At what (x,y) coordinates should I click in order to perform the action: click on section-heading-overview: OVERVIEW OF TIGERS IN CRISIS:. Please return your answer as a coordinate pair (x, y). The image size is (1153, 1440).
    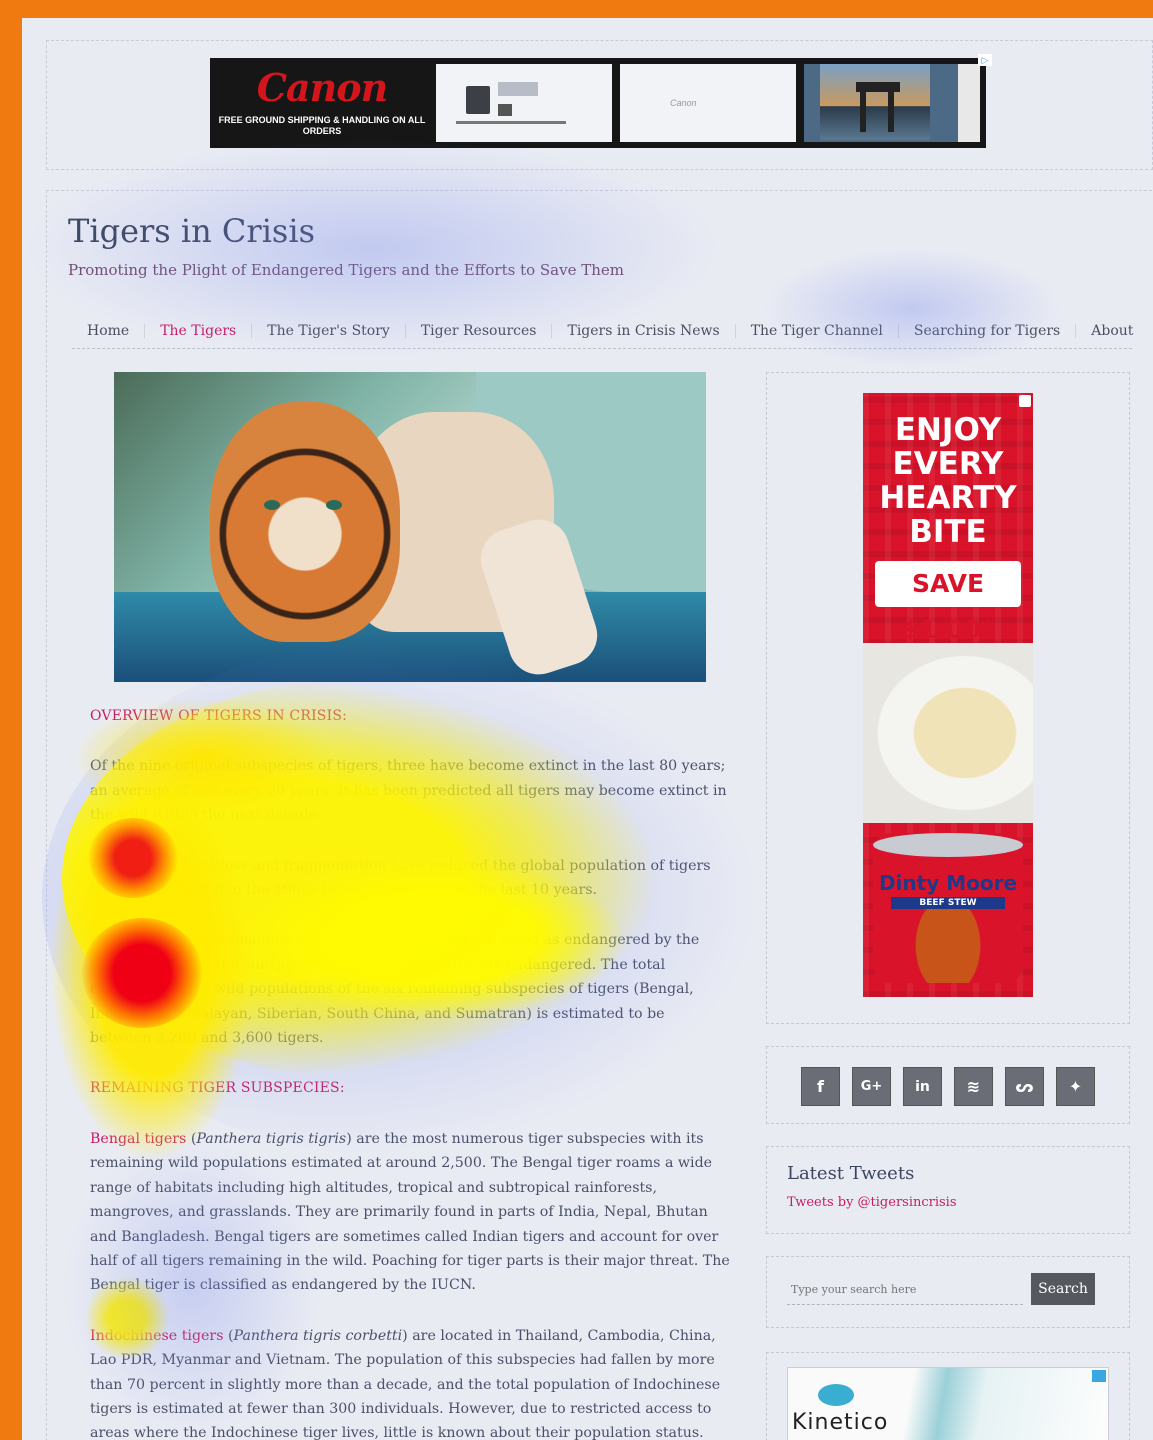
    Looking at the image, I should click on (219, 716).